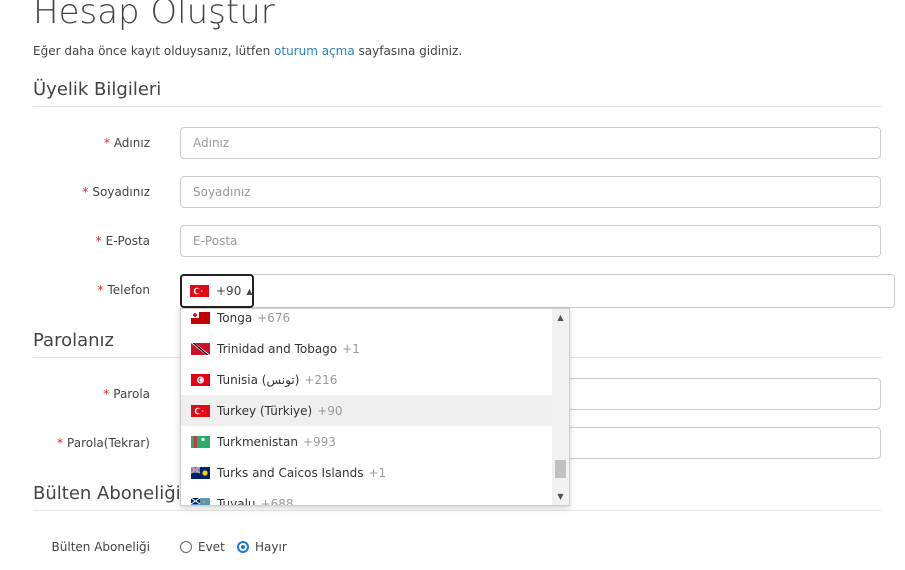 The height and width of the screenshot is (570, 905). I want to click on section-title-newsletter: Bülten Aboneliği, so click(107, 493).